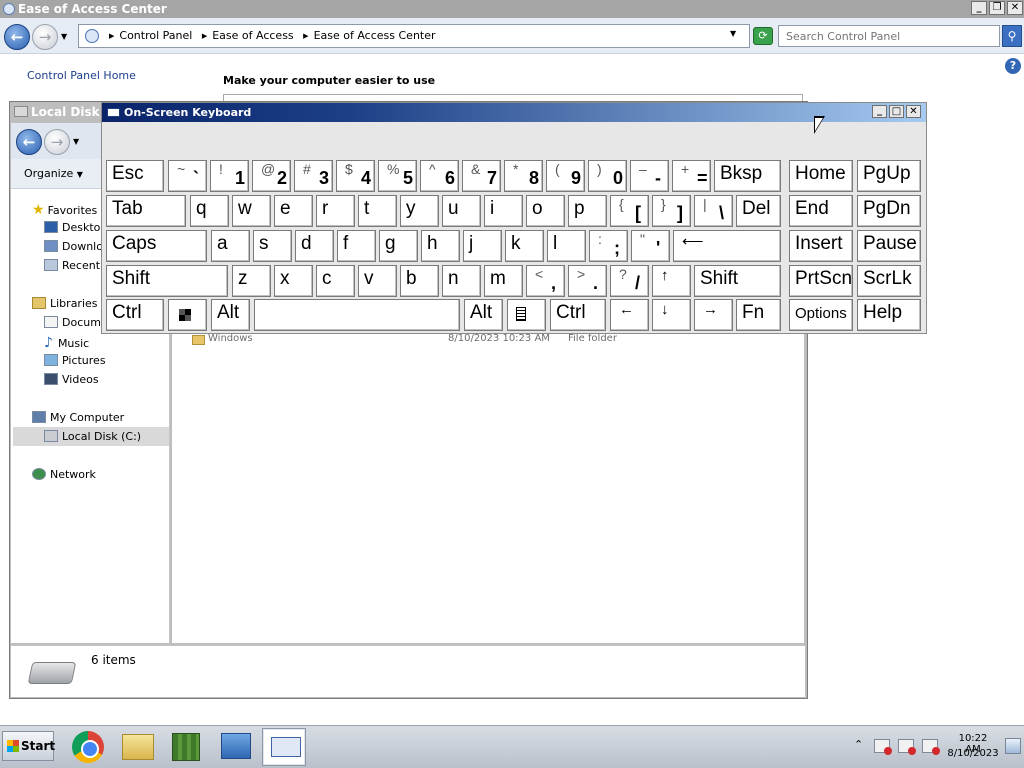 The image size is (1024, 768). Describe the element at coordinates (187, 176) in the screenshot. I see `key-num-0: ~ `` at that location.